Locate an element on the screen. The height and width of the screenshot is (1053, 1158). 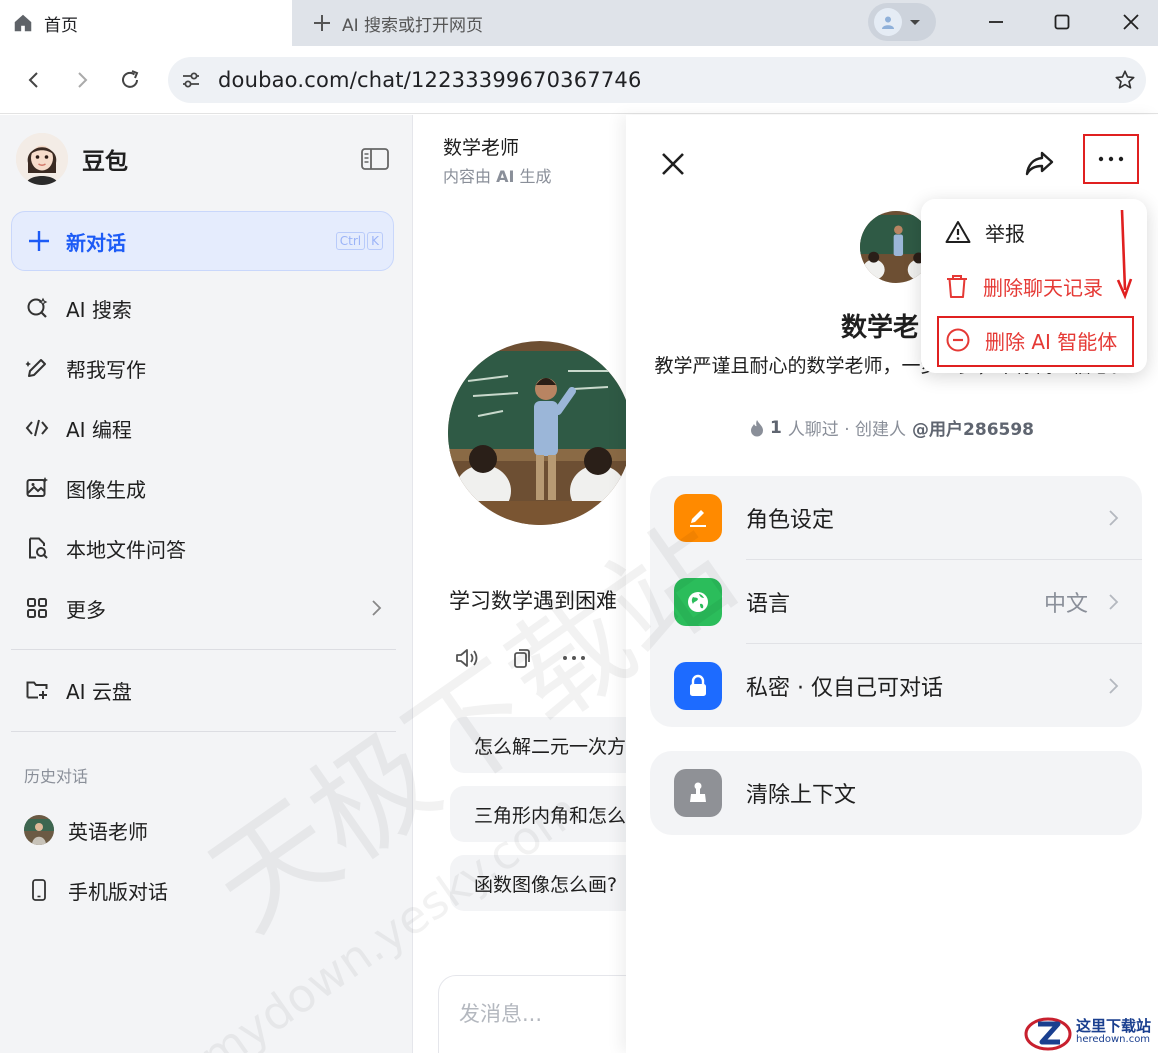
history-item-english-teacher: 英语老师 is located at coordinates (86, 830).